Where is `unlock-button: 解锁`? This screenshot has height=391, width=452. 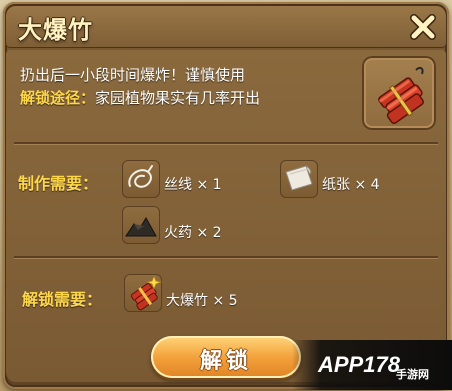 unlock-button: 解锁 is located at coordinates (226, 357).